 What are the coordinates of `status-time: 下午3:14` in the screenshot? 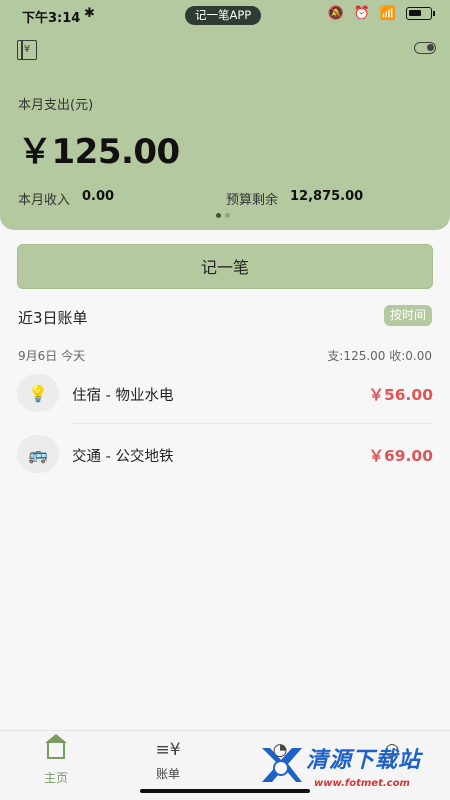 It's located at (51, 18).